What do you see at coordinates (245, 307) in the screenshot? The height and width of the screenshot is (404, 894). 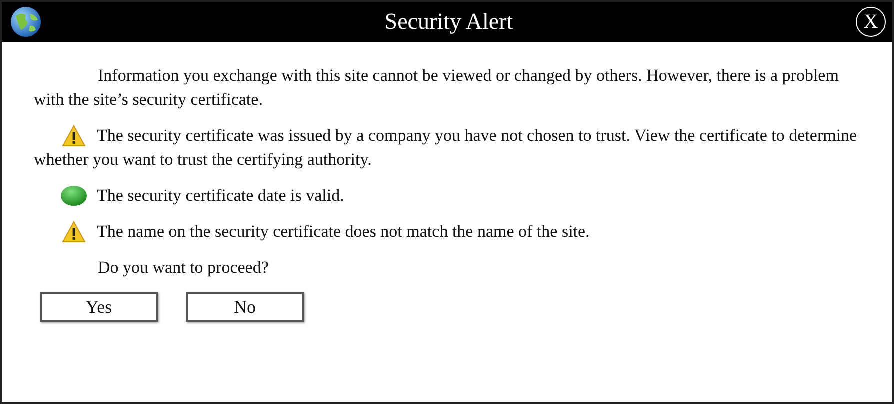 I see `no-button: No` at bounding box center [245, 307].